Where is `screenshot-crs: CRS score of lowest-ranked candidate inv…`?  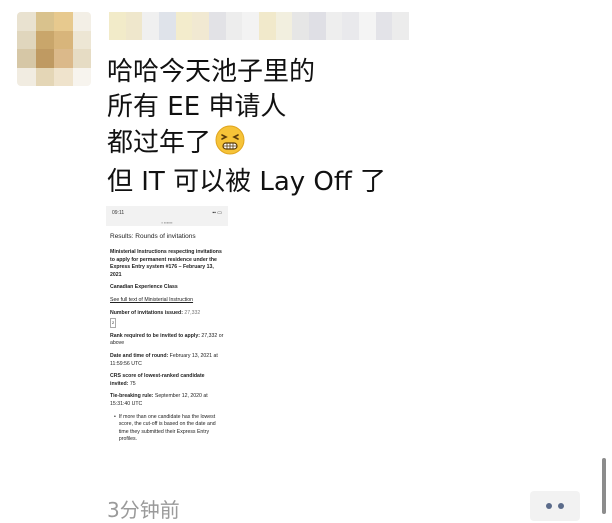
screenshot-crs: CRS score of lowest-ranked candidate inv… is located at coordinates (167, 380).